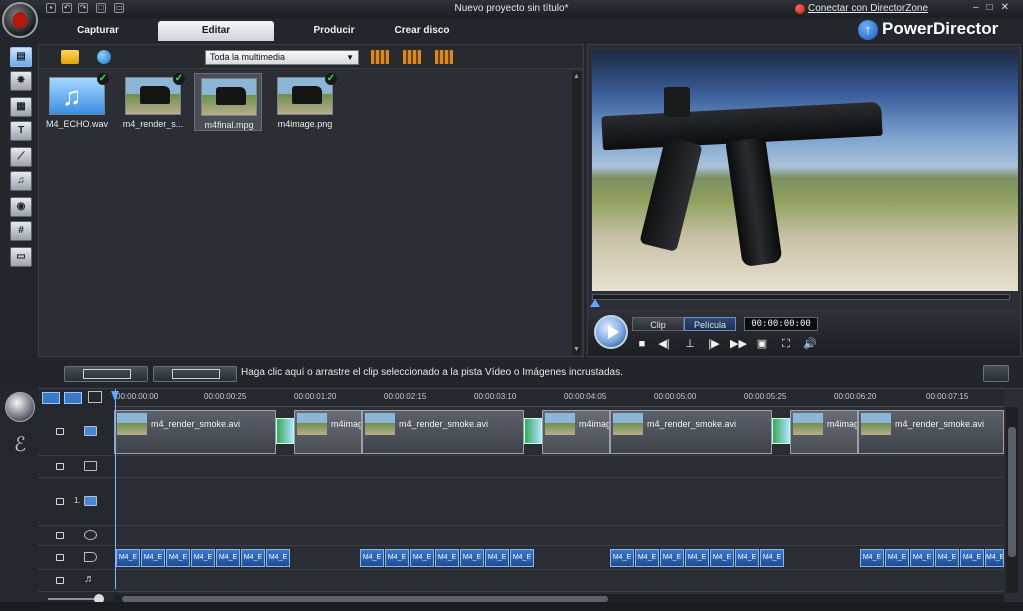 The width and height of the screenshot is (1023, 611). I want to click on audio-mixing-room-icon: ♫, so click(21, 181).